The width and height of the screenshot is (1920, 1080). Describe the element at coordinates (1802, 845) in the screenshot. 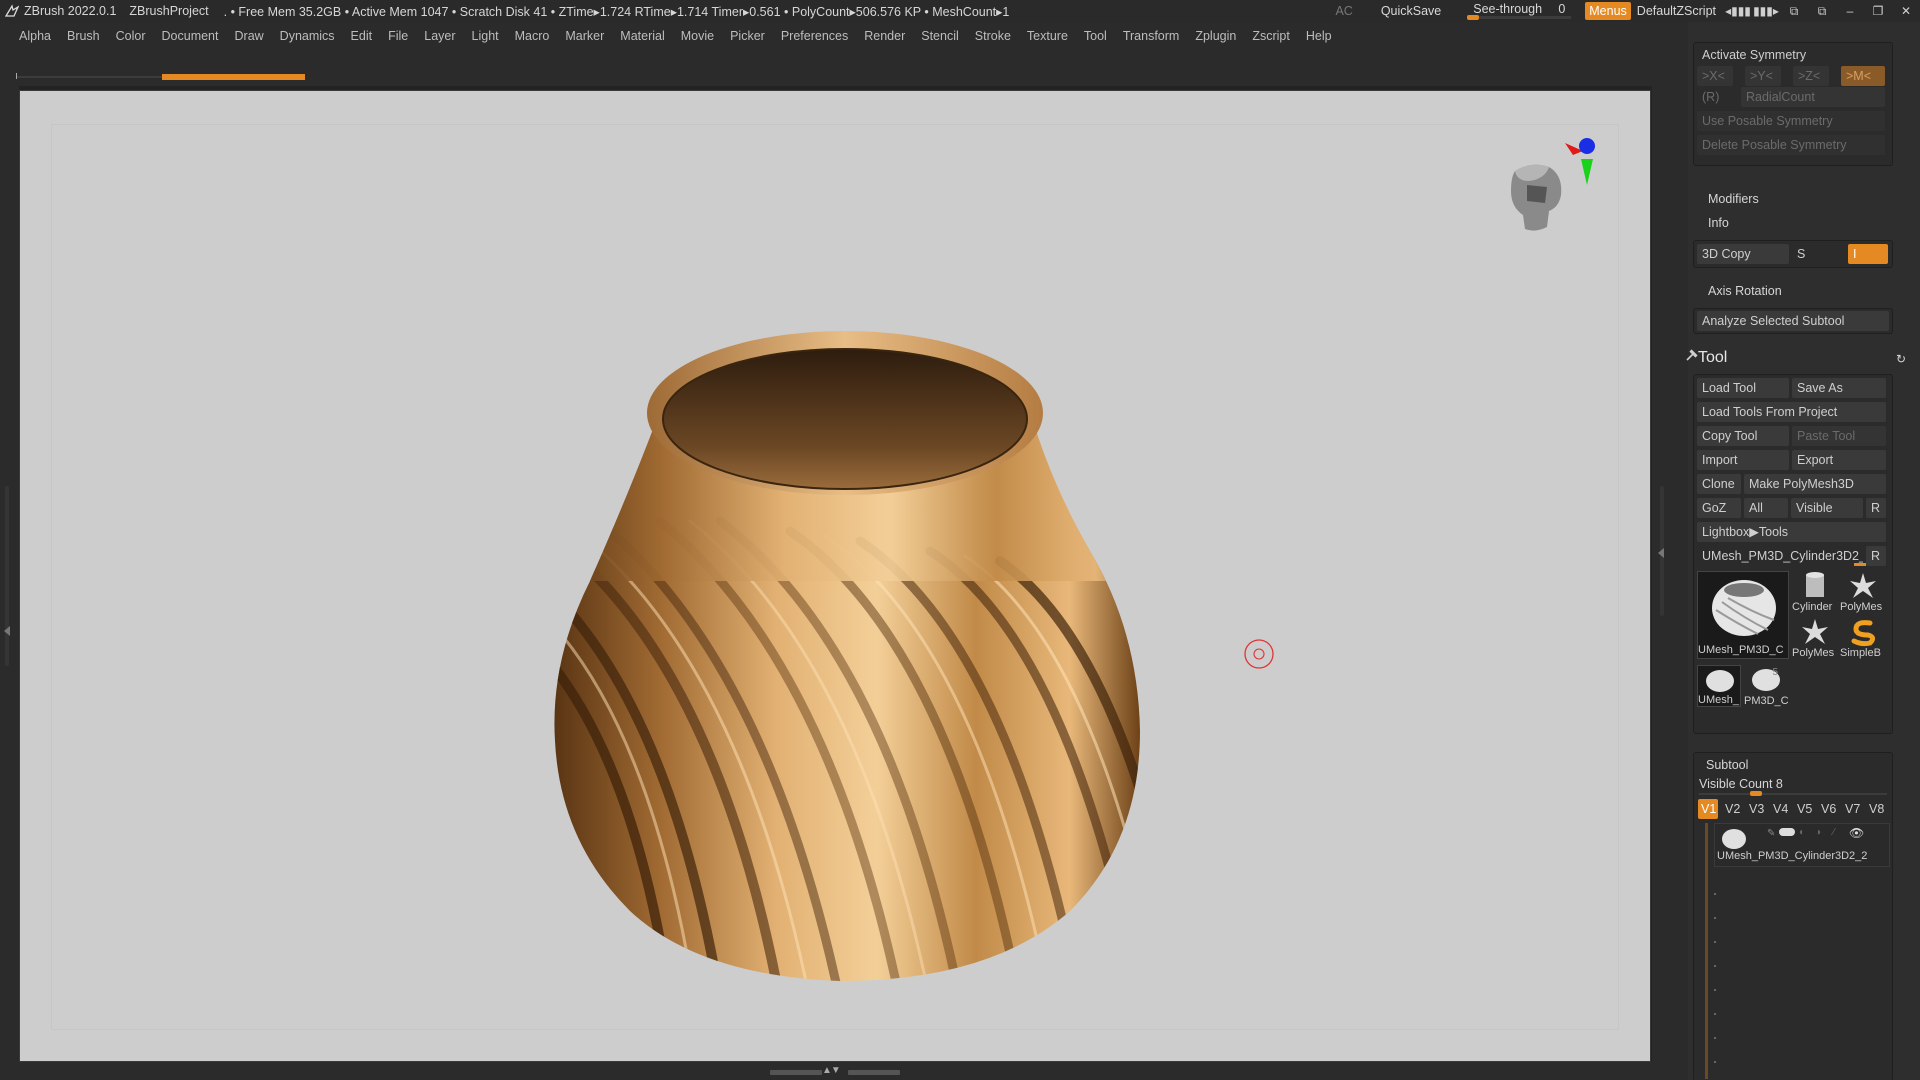

I see `subtool-item: ✎ ◐ ◑ ⁄ 👁 UMesh_PM3D_Cylinder3D2_2` at that location.